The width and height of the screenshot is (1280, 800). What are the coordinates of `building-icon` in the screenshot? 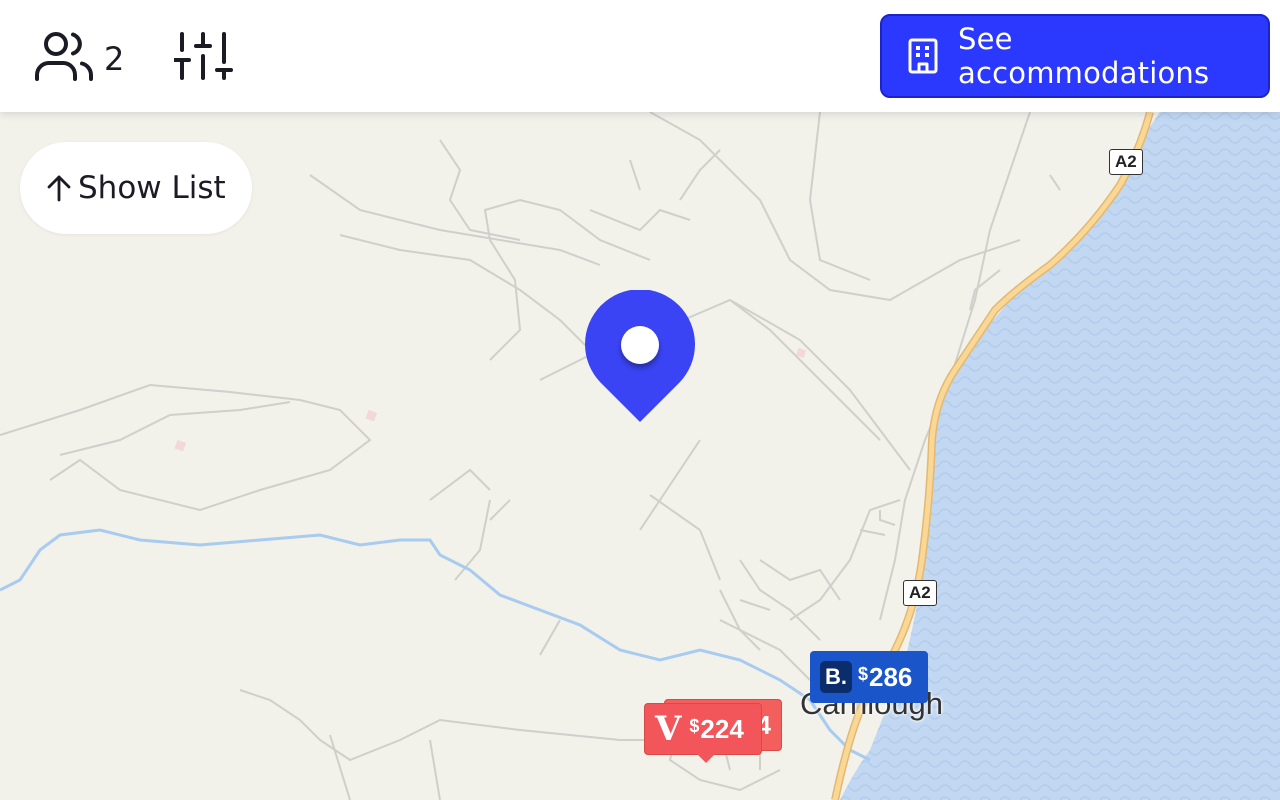 It's located at (923, 56).